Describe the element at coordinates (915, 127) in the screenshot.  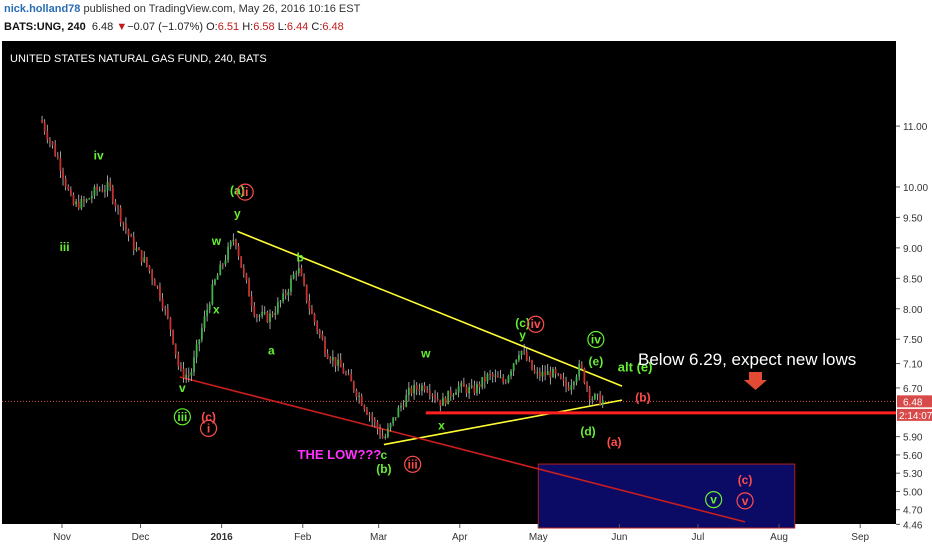
I see `y-tick-label: 11.00` at that location.